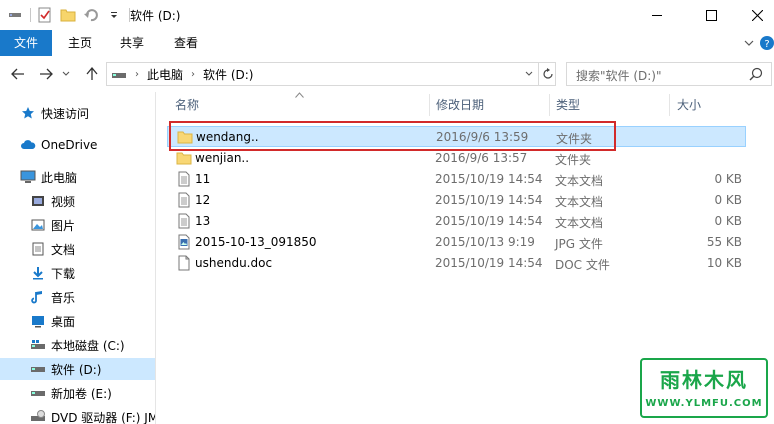 The image size is (774, 424). I want to click on file-row: 12 2015/10/19 14:54 文本文档 0 KB, so click(456, 200).